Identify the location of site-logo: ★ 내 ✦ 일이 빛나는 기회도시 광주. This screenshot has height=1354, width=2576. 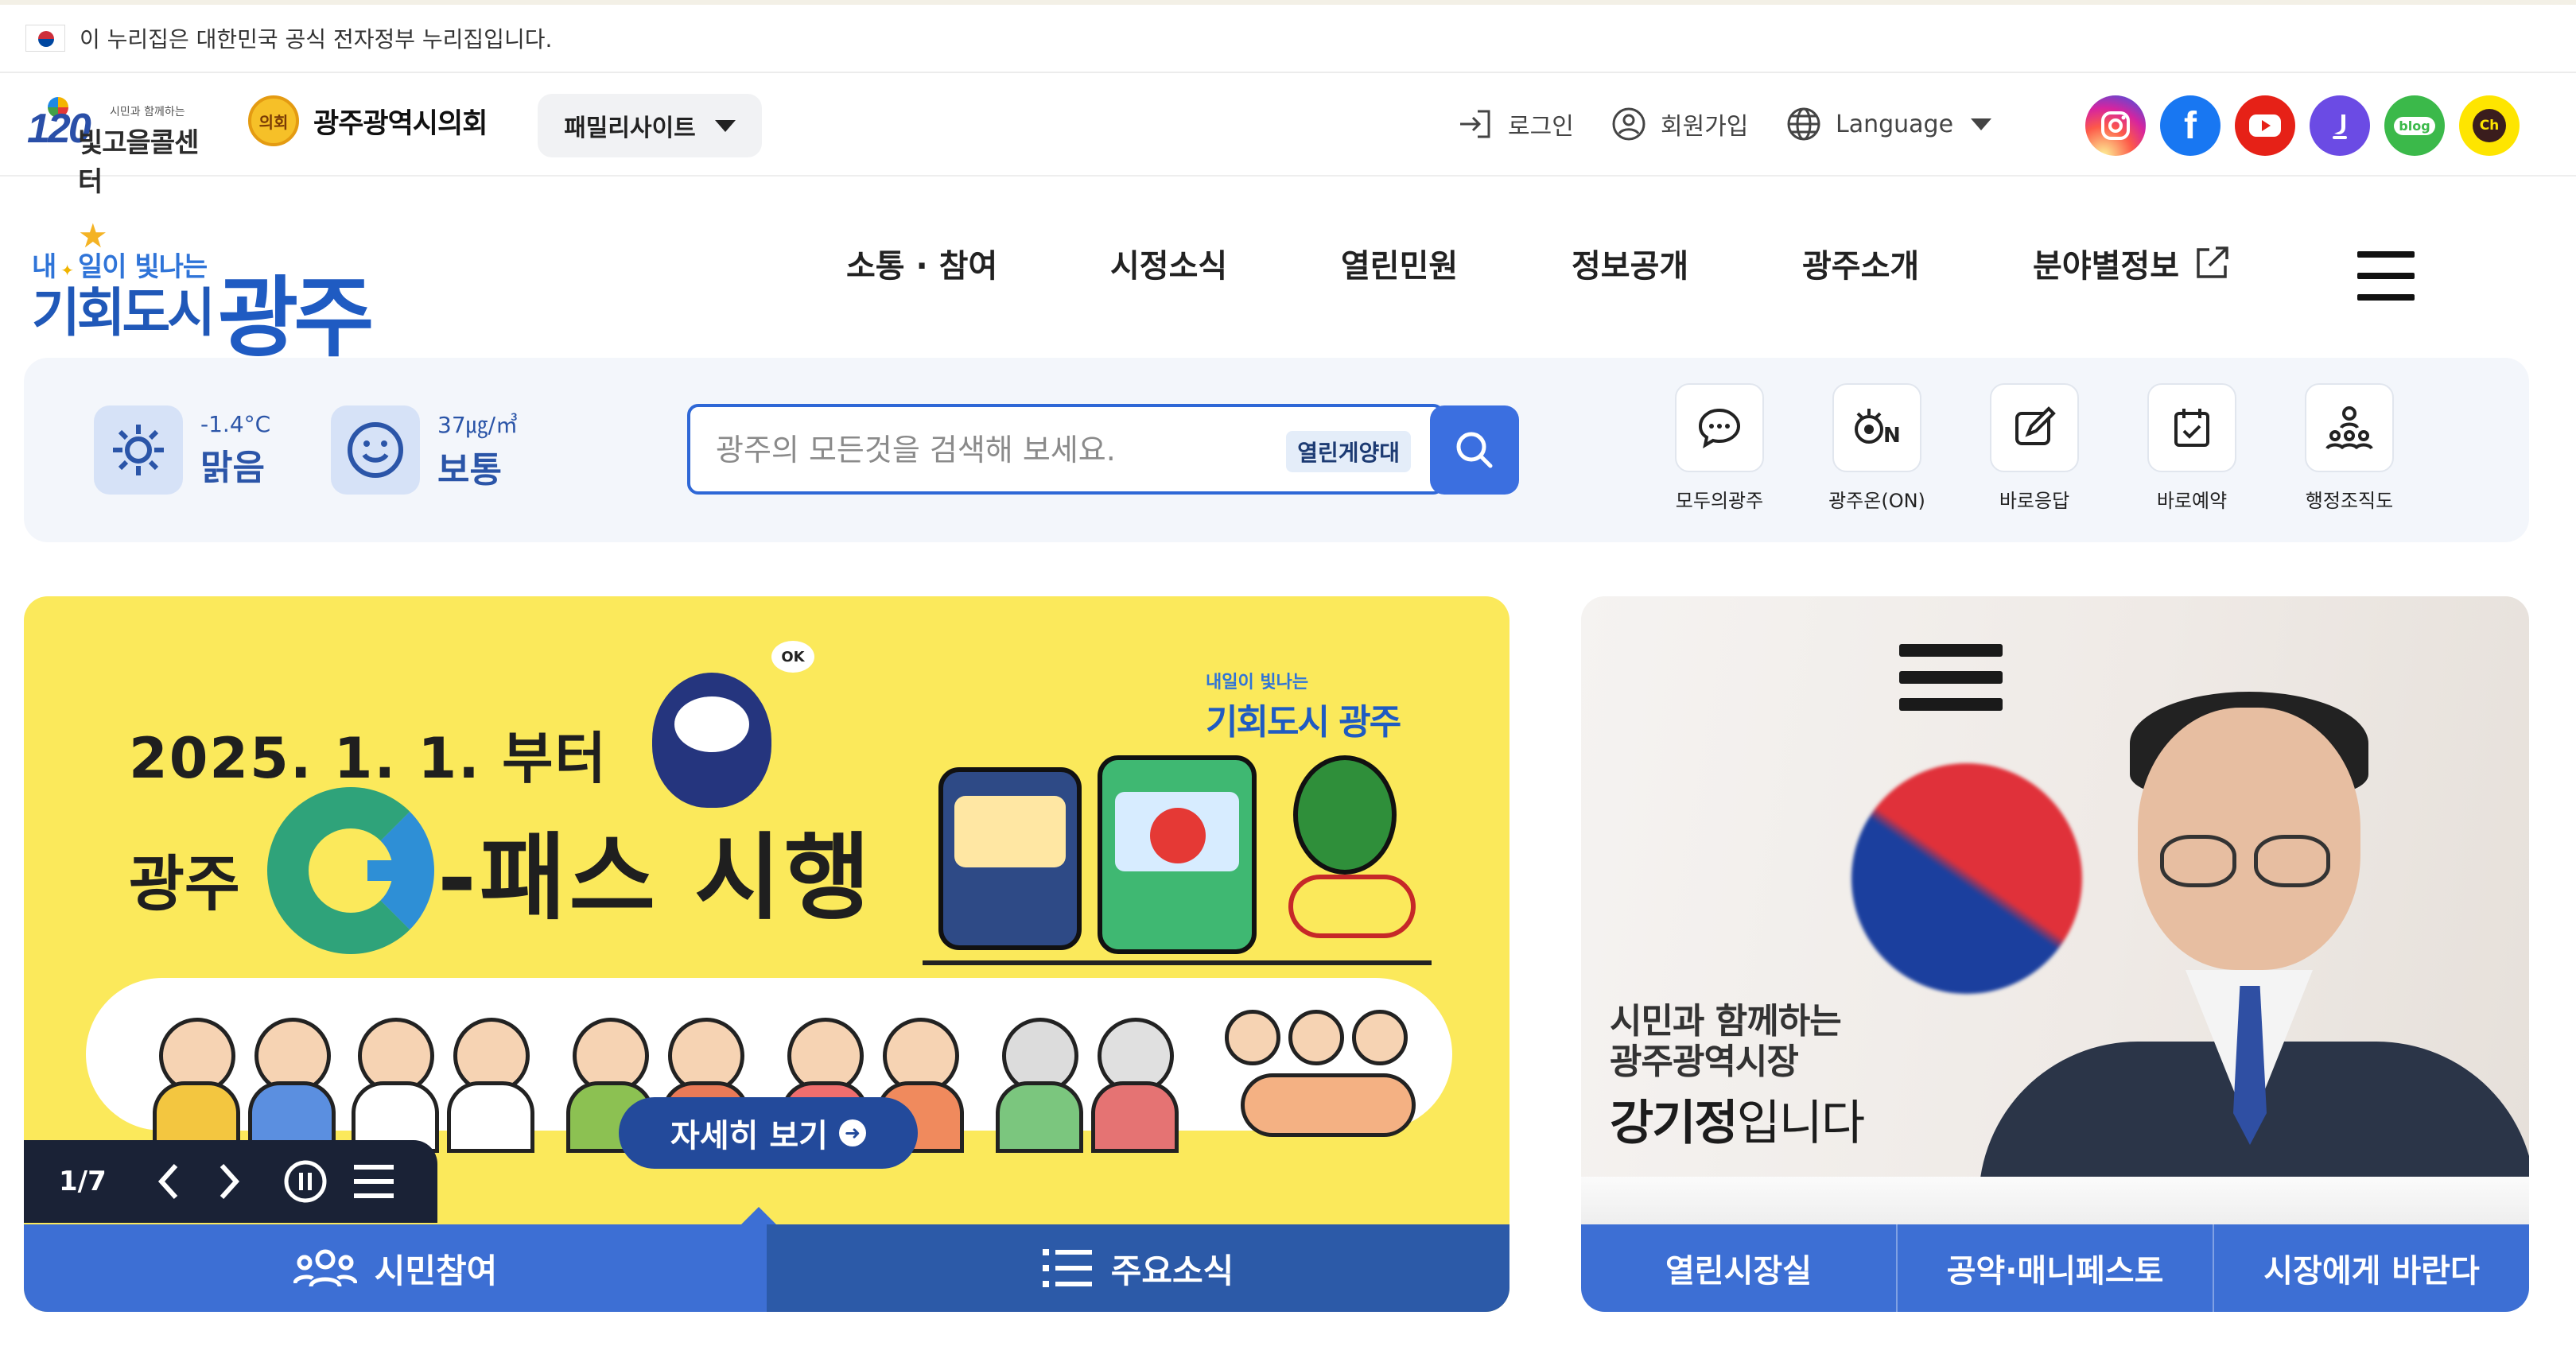
(207, 285).